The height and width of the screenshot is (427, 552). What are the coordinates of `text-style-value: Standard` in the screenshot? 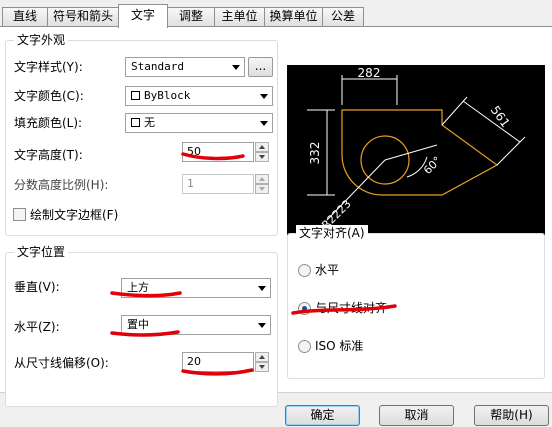 It's located at (157, 66).